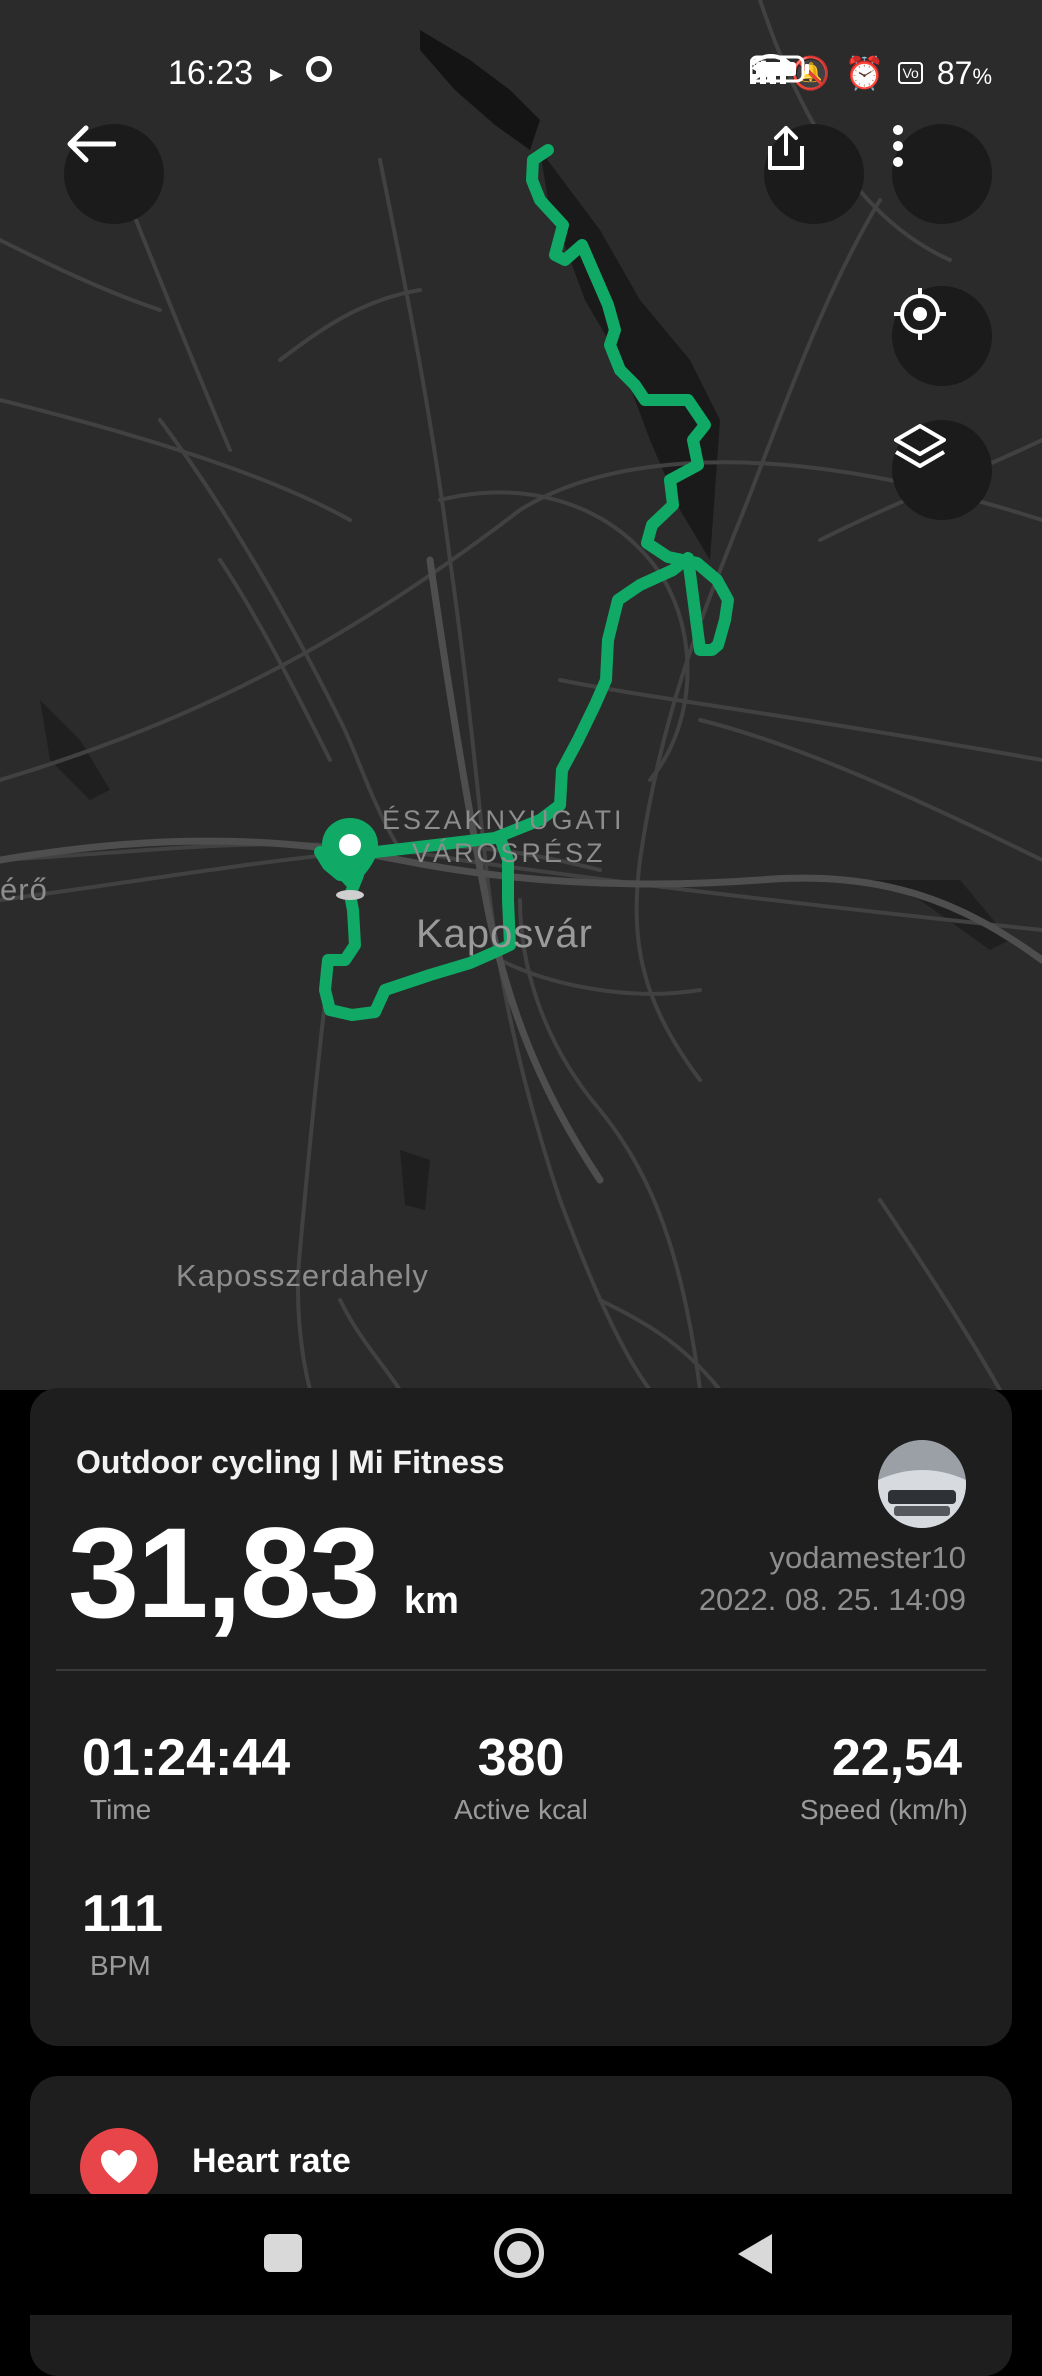 The width and height of the screenshot is (1042, 2376). What do you see at coordinates (864, 73) in the screenshot?
I see `alarm-icon: ⏰` at bounding box center [864, 73].